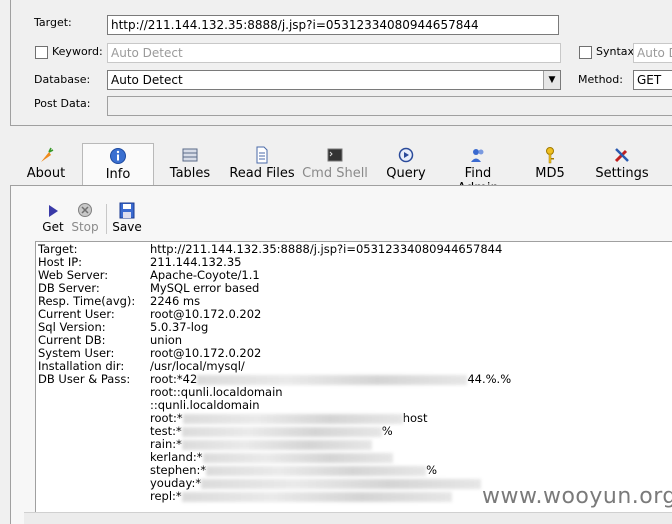 The image size is (672, 524). Describe the element at coordinates (622, 164) in the screenshot. I see `settings-button: Settings` at that location.